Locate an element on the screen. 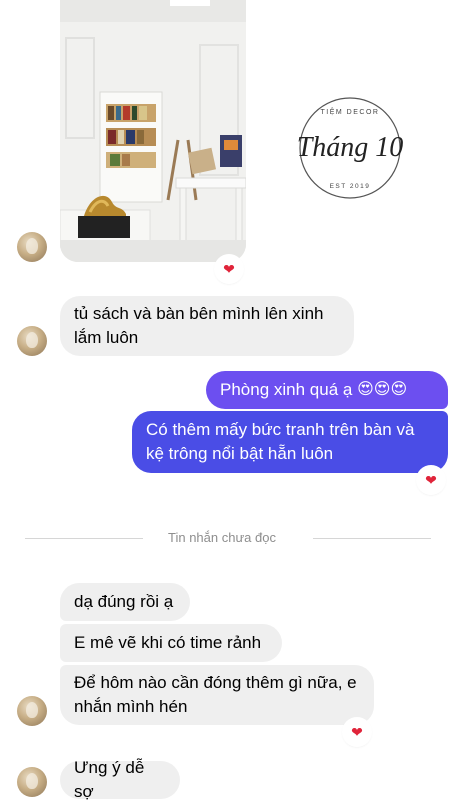 The width and height of the screenshot is (457, 804). divider-line-left is located at coordinates (84, 538).